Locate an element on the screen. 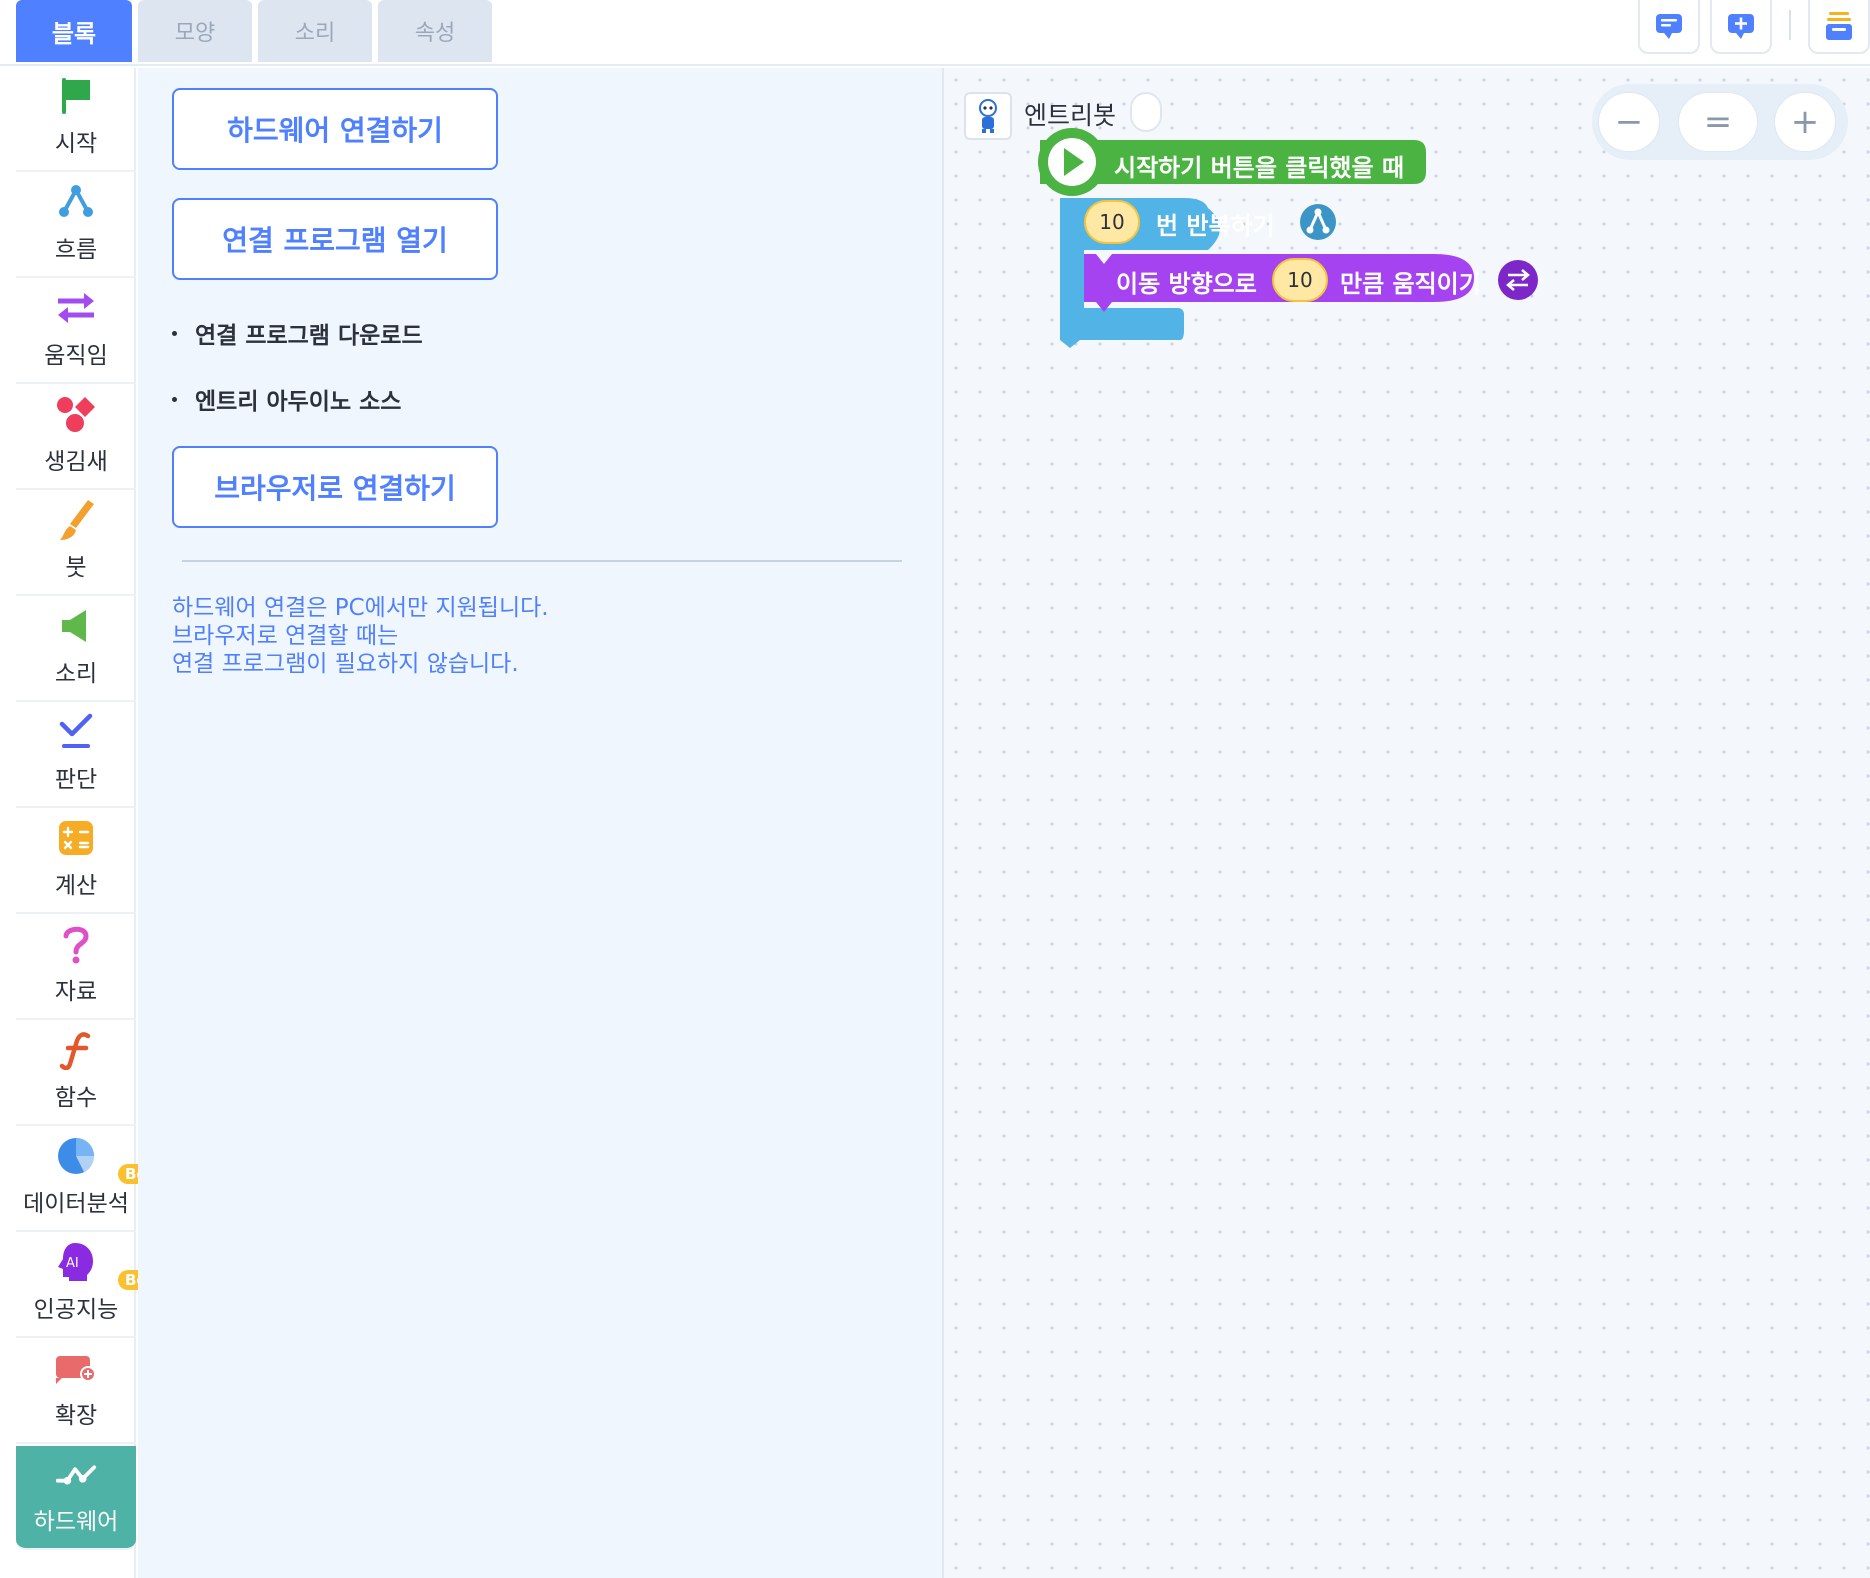  add-comment-button is located at coordinates (1741, 27).